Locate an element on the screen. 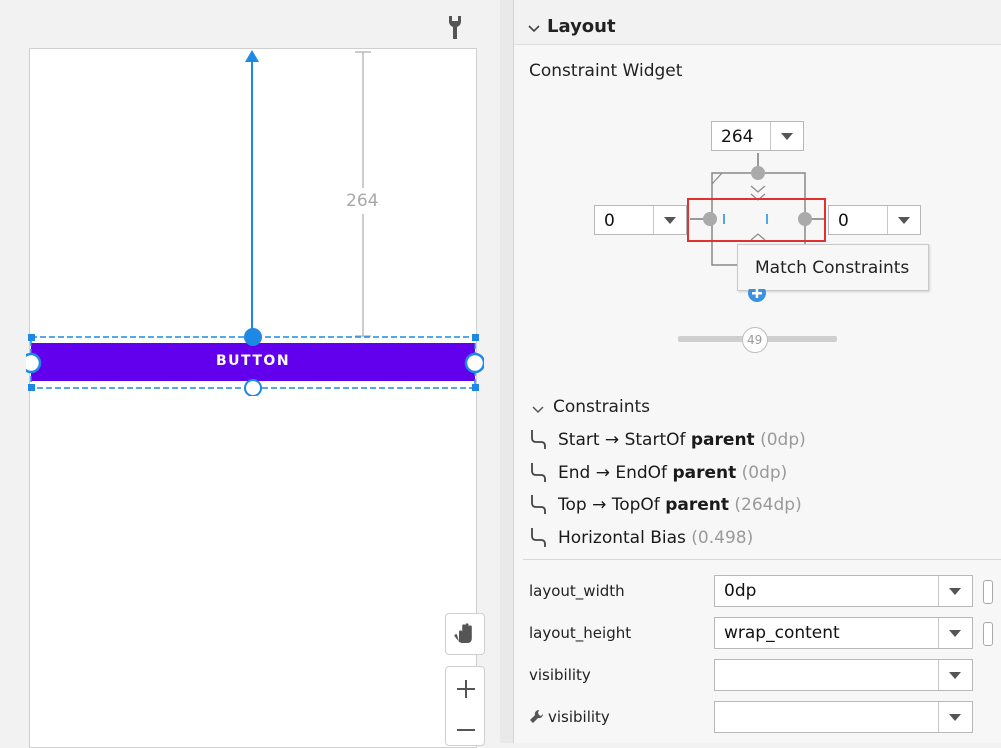 This screenshot has width=1001, height=748. layout-width-value: 0dp is located at coordinates (740, 591).